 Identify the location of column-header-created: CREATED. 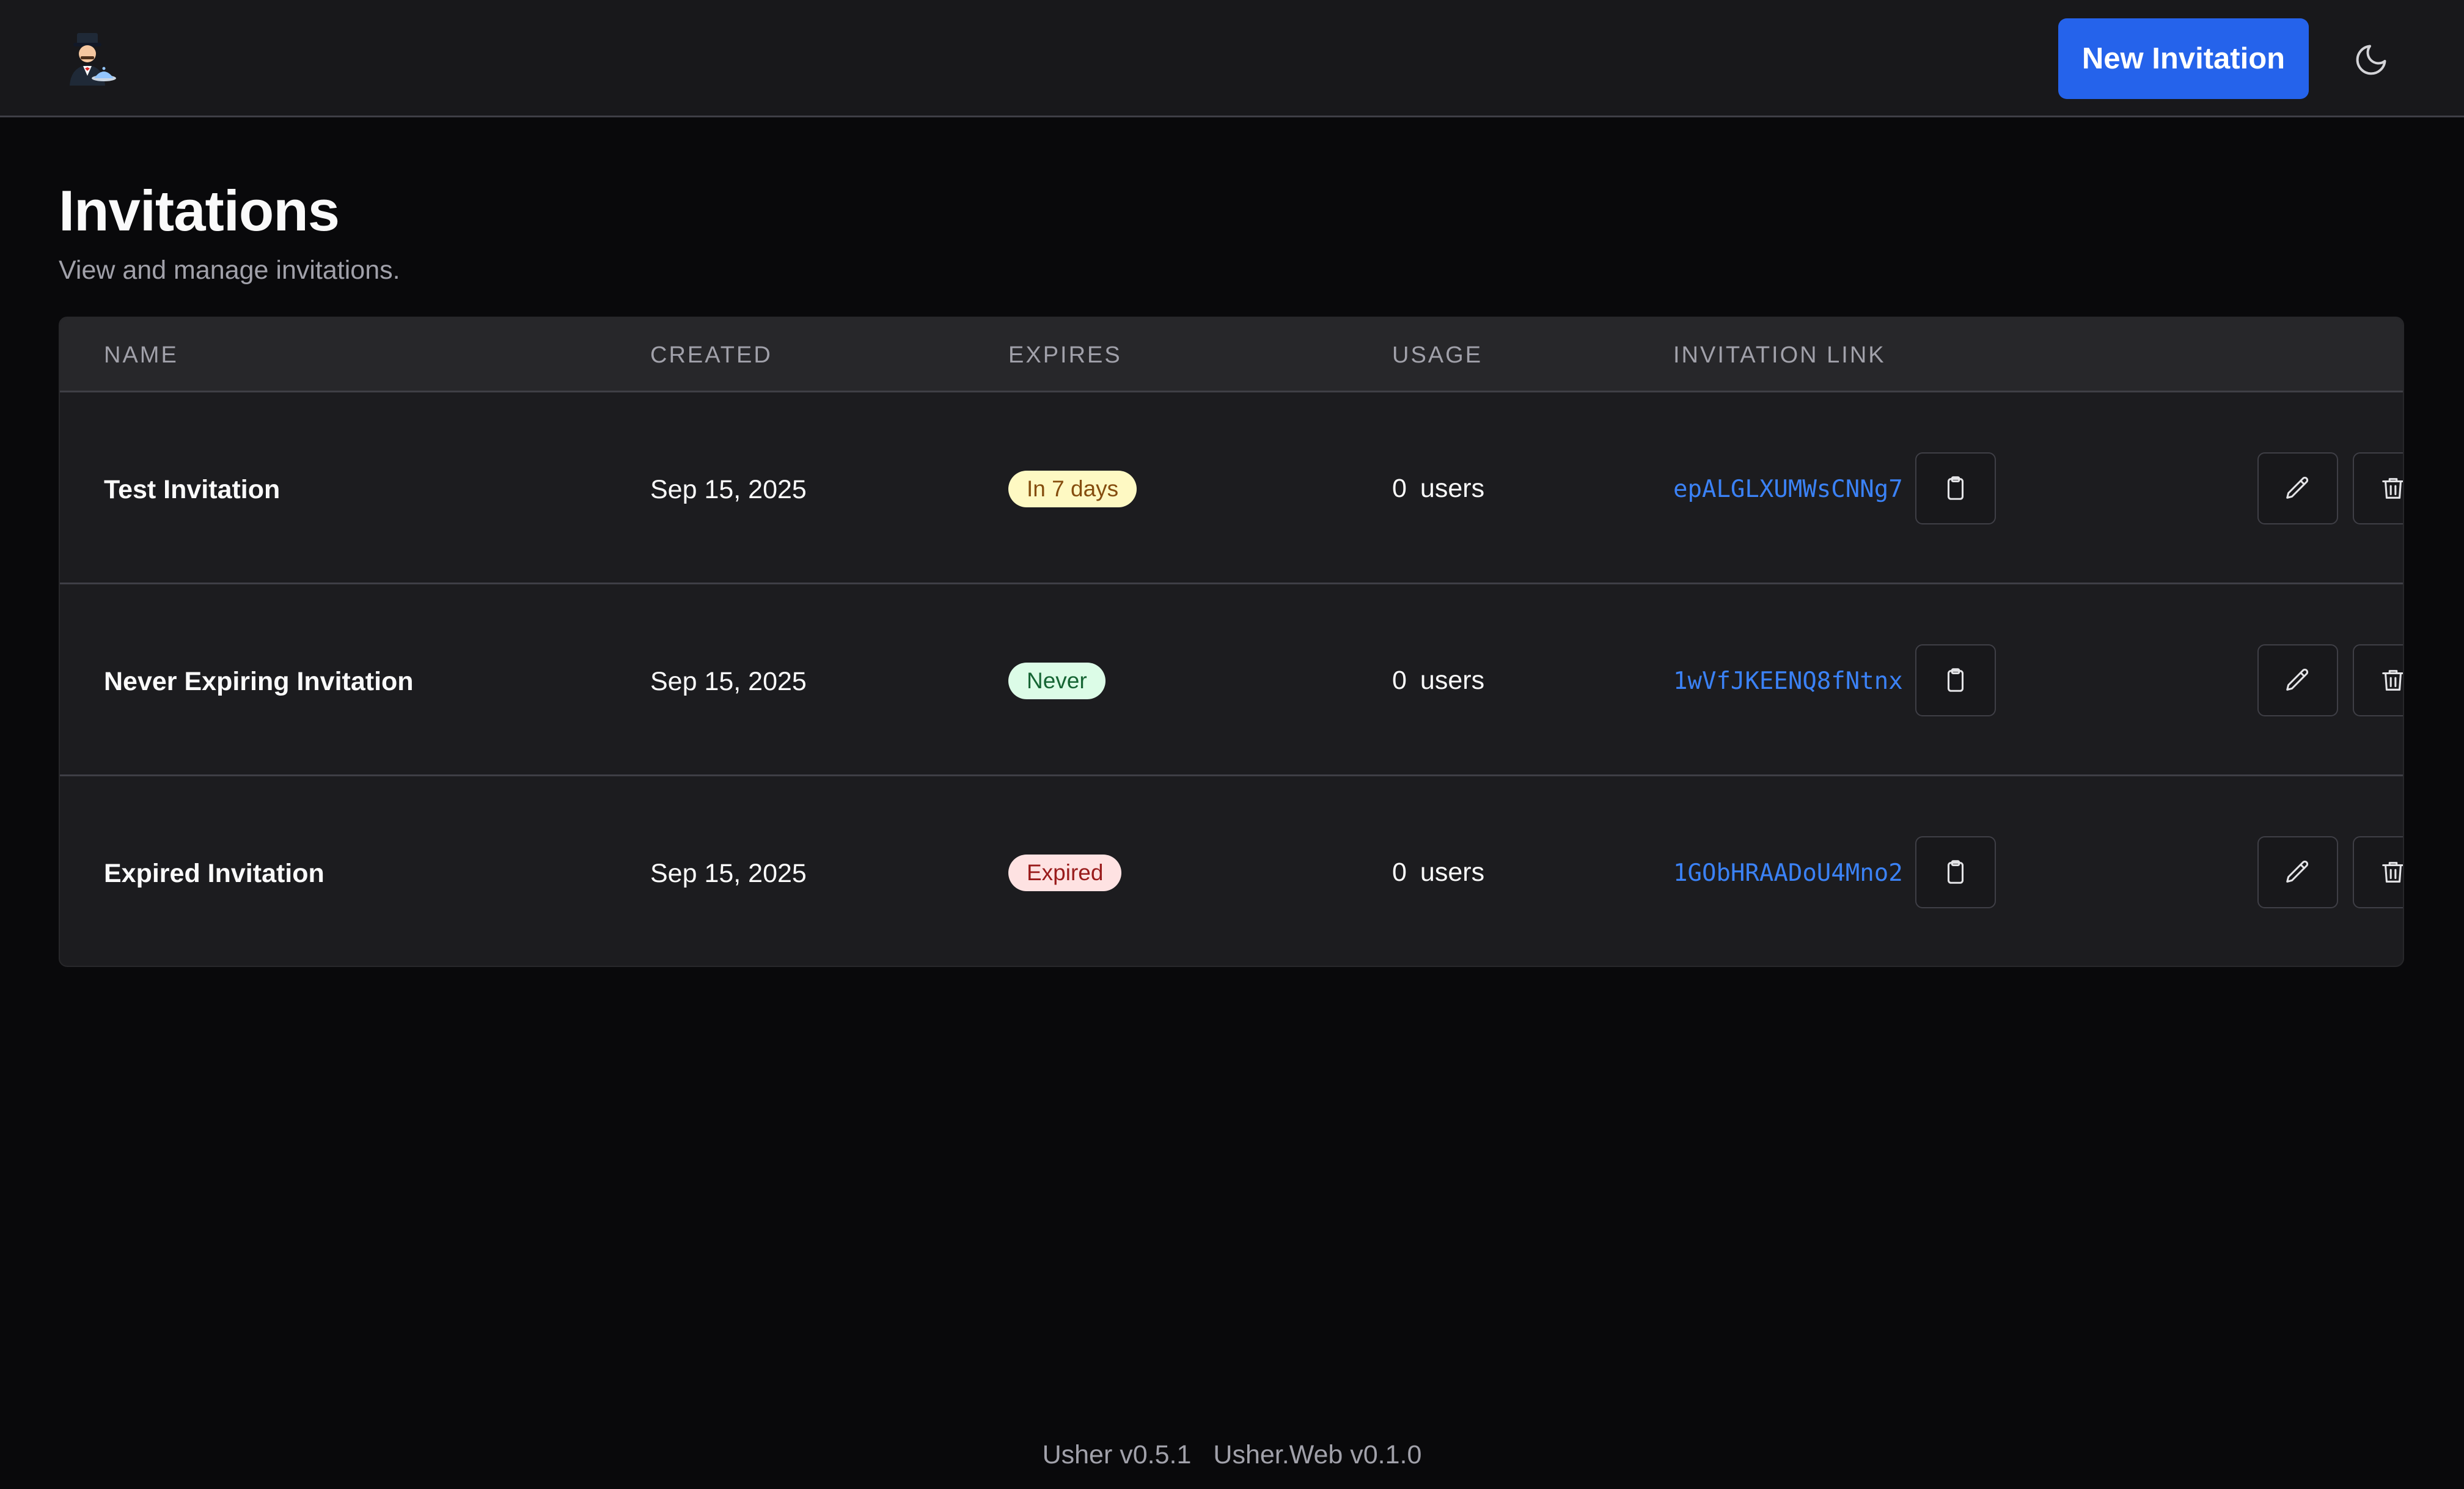
(711, 355).